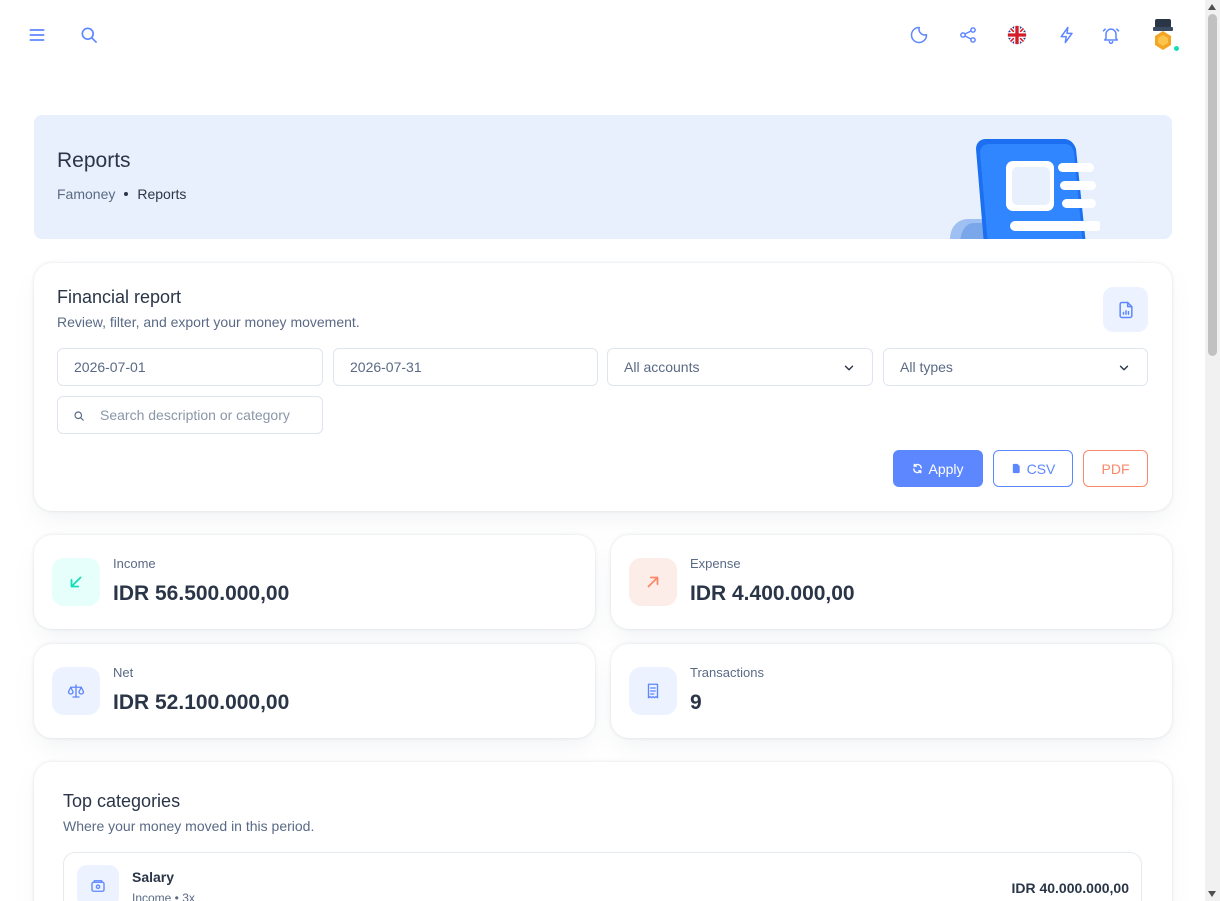 The height and width of the screenshot is (901, 1220). I want to click on expense-stat-card: Expense IDR 4.400.000,00, so click(891, 582).